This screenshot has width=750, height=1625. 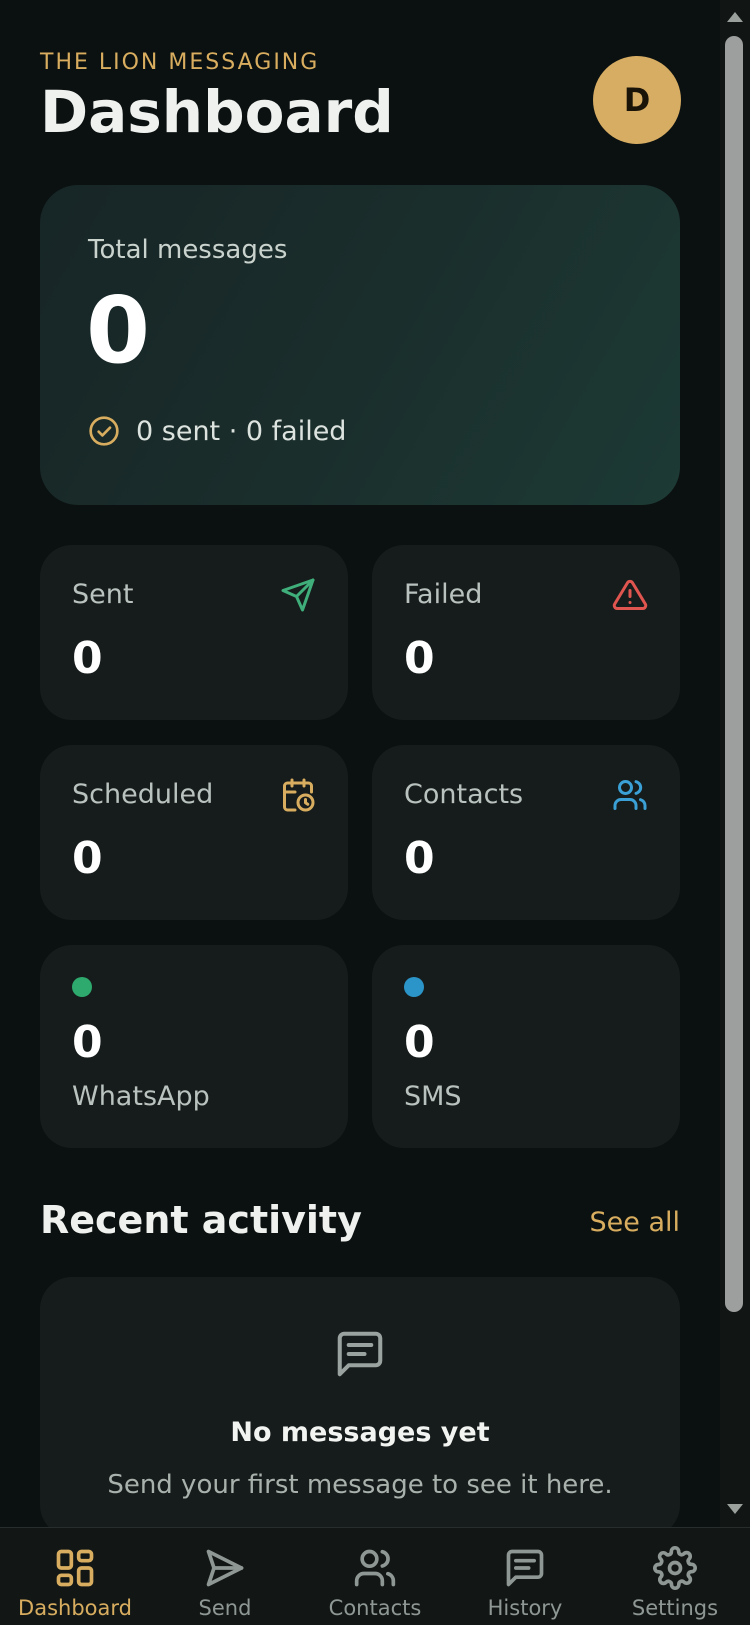 I want to click on page-title: Dashboard, so click(x=217, y=112).